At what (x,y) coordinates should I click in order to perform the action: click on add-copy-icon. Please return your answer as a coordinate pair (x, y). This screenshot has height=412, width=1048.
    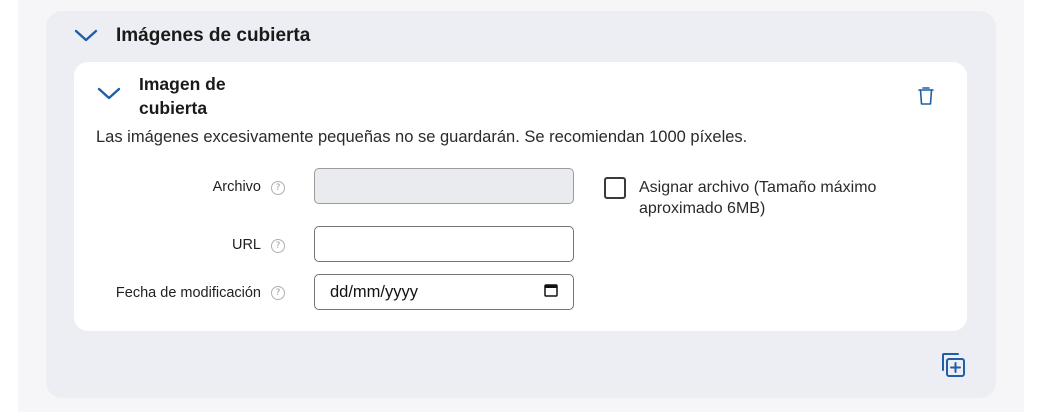
    Looking at the image, I should click on (953, 365).